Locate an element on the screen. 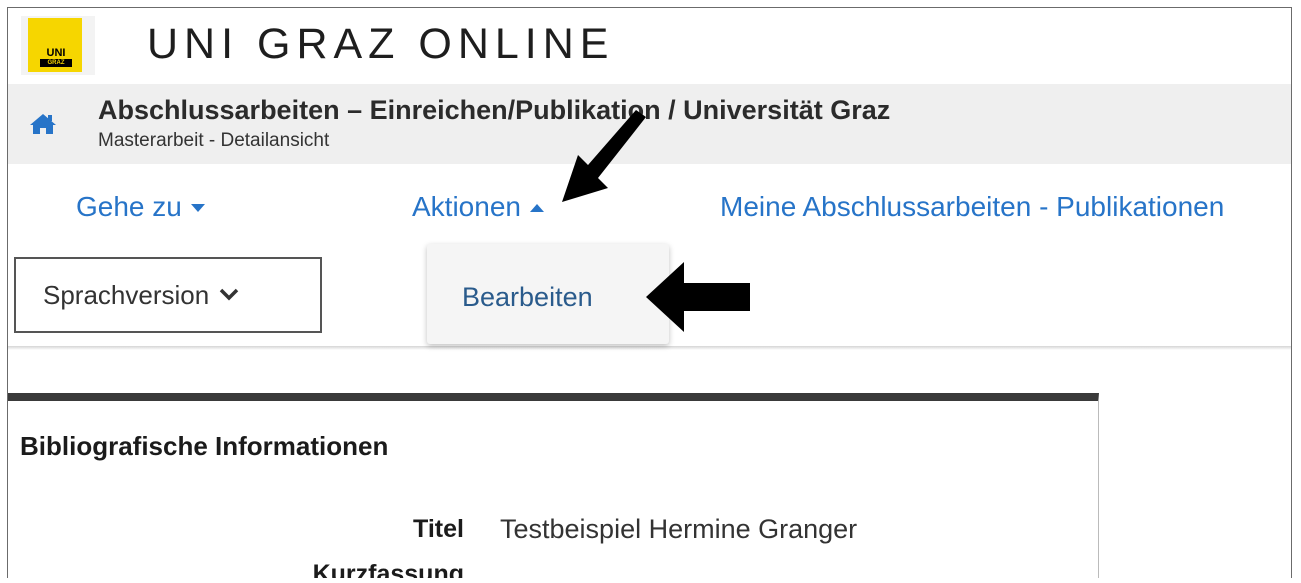 The image size is (1301, 583). actions-menu: Aktionen is located at coordinates (478, 207).